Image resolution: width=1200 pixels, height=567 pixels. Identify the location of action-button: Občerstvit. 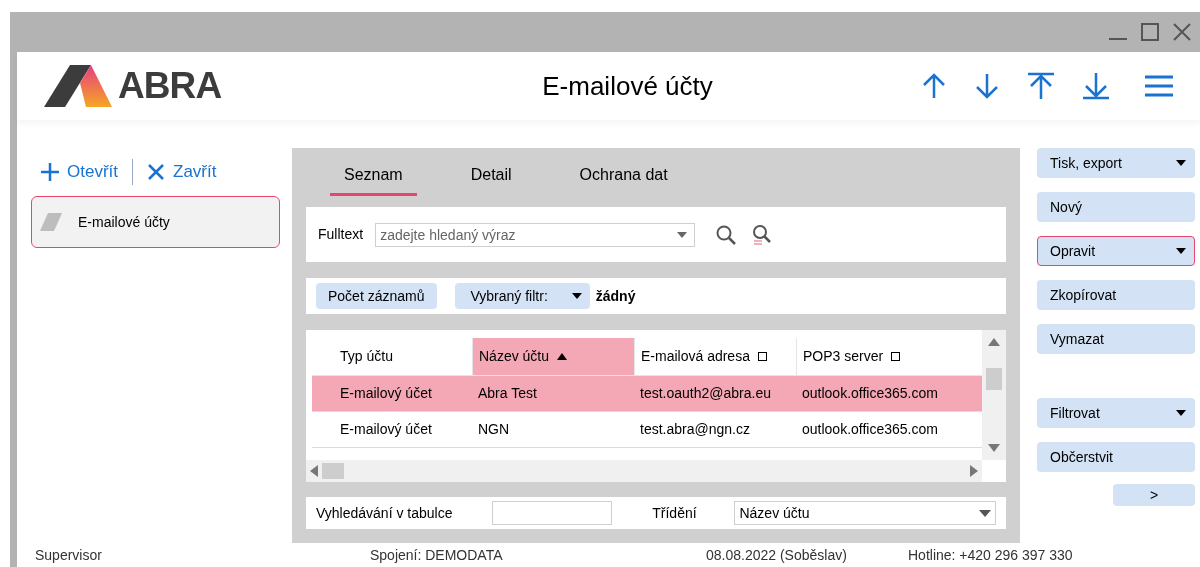
(1116, 457).